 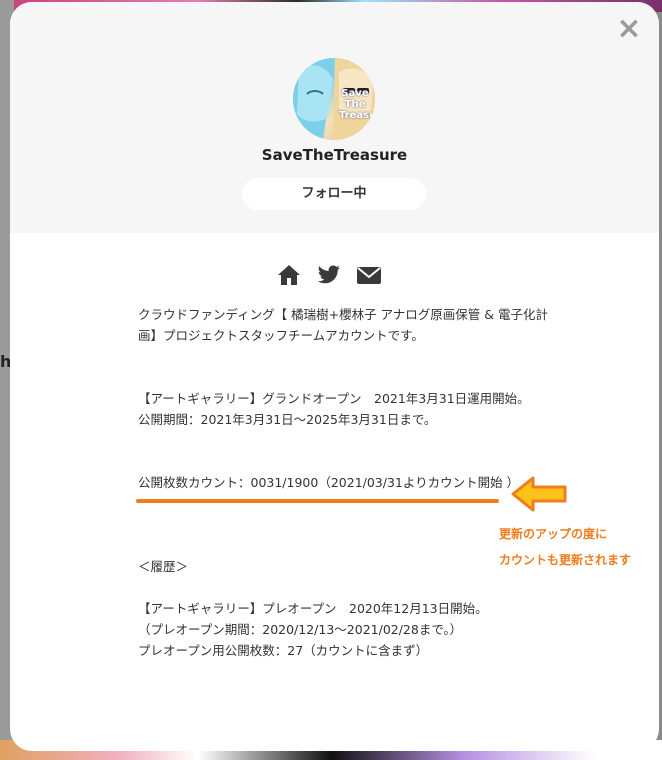 I want to click on profile-name: SaveTheTreasure, so click(x=334, y=155).